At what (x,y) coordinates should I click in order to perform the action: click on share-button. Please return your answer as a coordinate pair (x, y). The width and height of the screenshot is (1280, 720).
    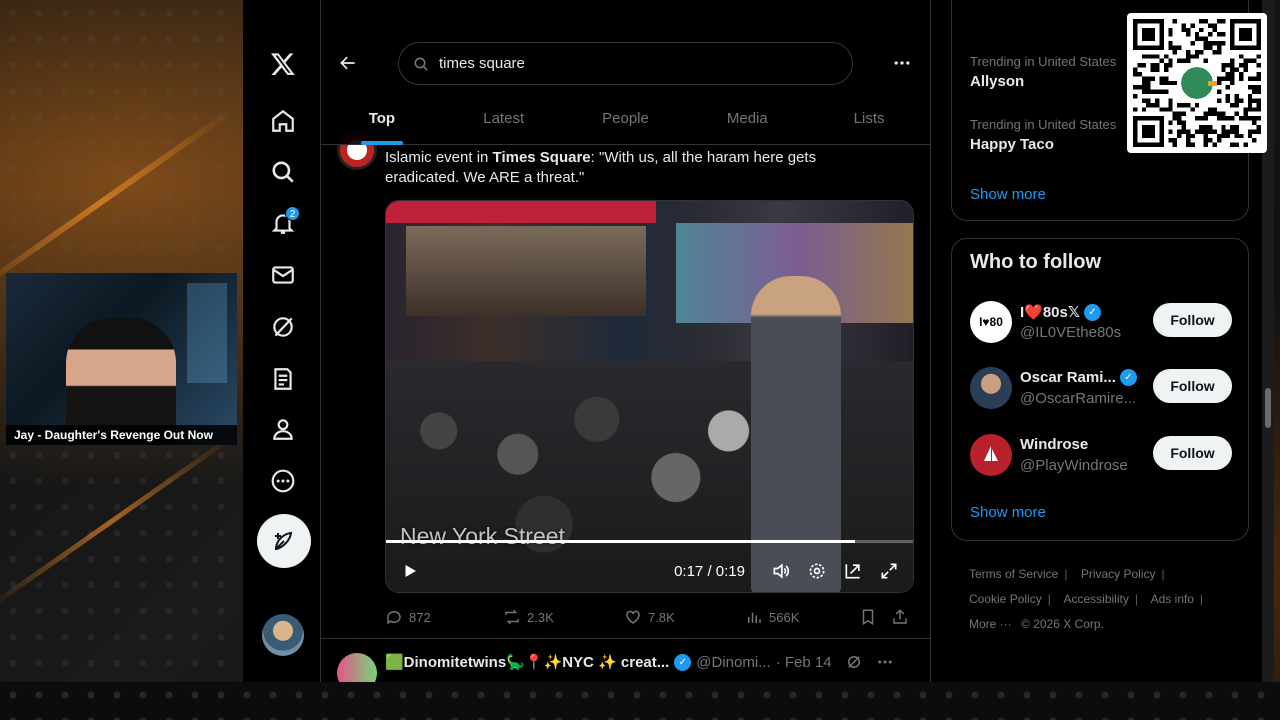
    Looking at the image, I should click on (900, 617).